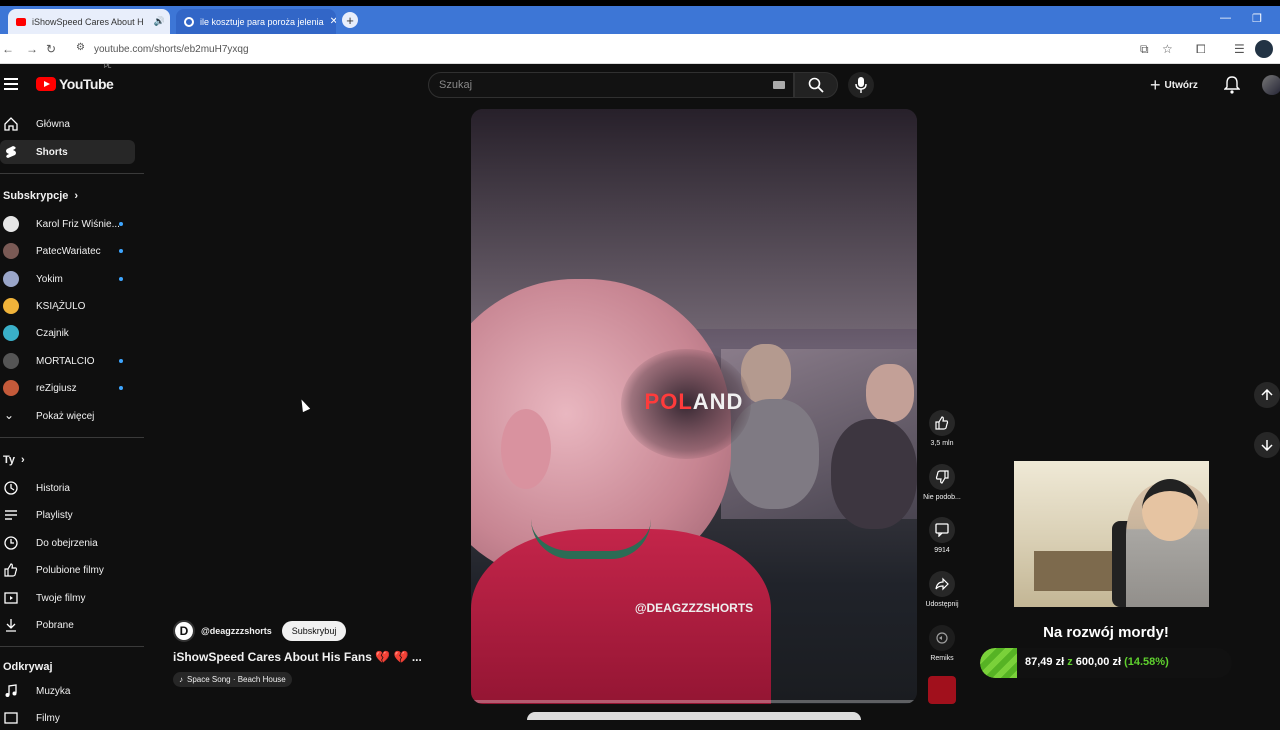 The image size is (1280, 730). What do you see at coordinates (1257, 18) in the screenshot?
I see `restore-icon: ❐` at bounding box center [1257, 18].